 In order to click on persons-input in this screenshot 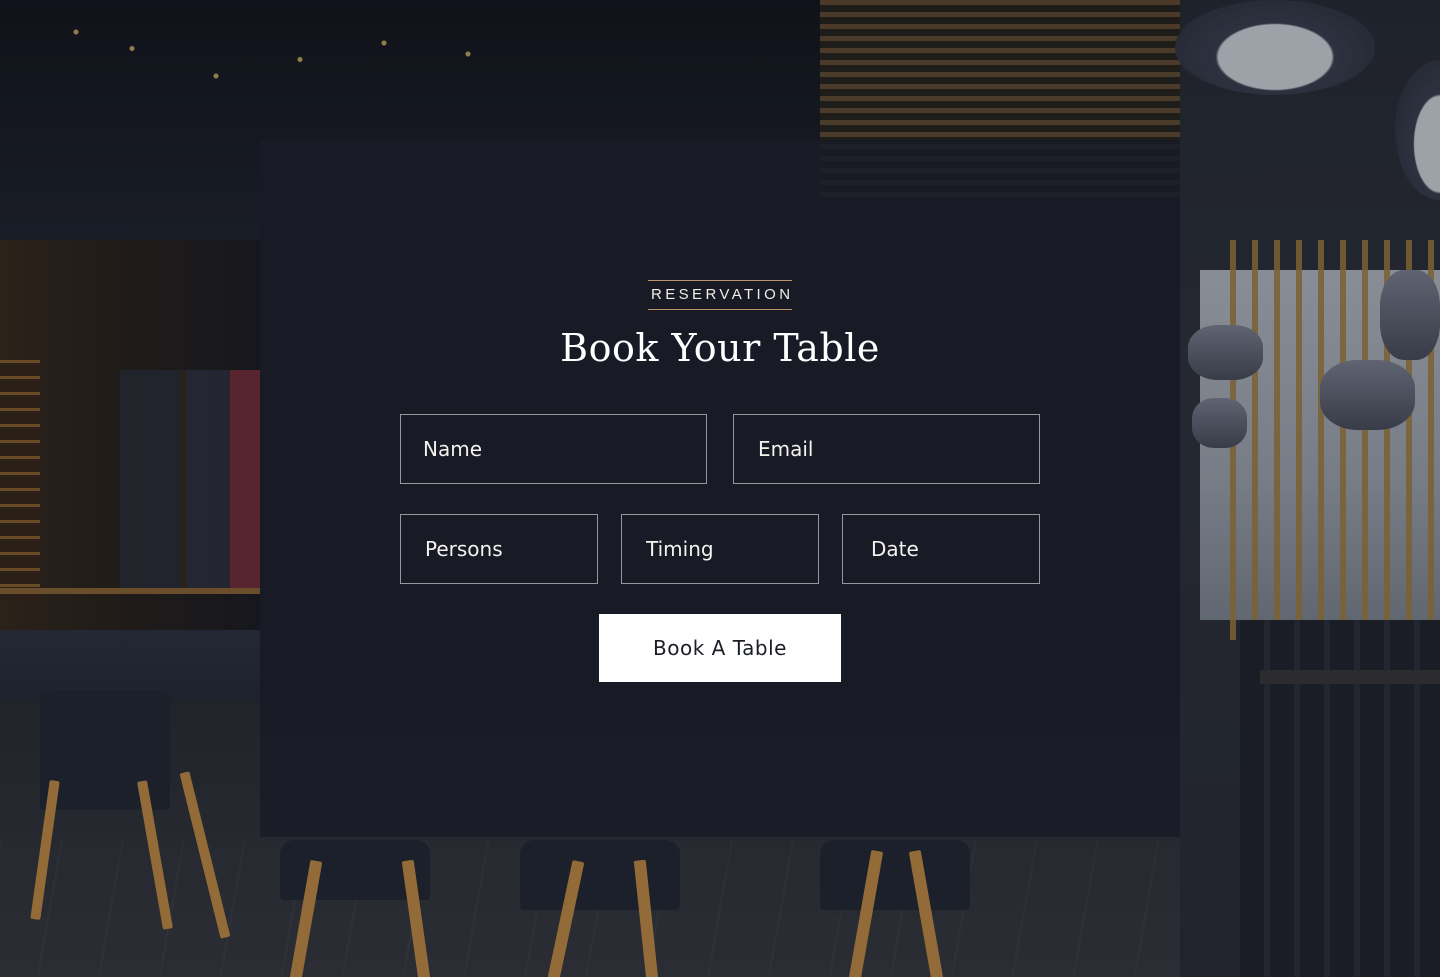, I will do `click(499, 549)`.